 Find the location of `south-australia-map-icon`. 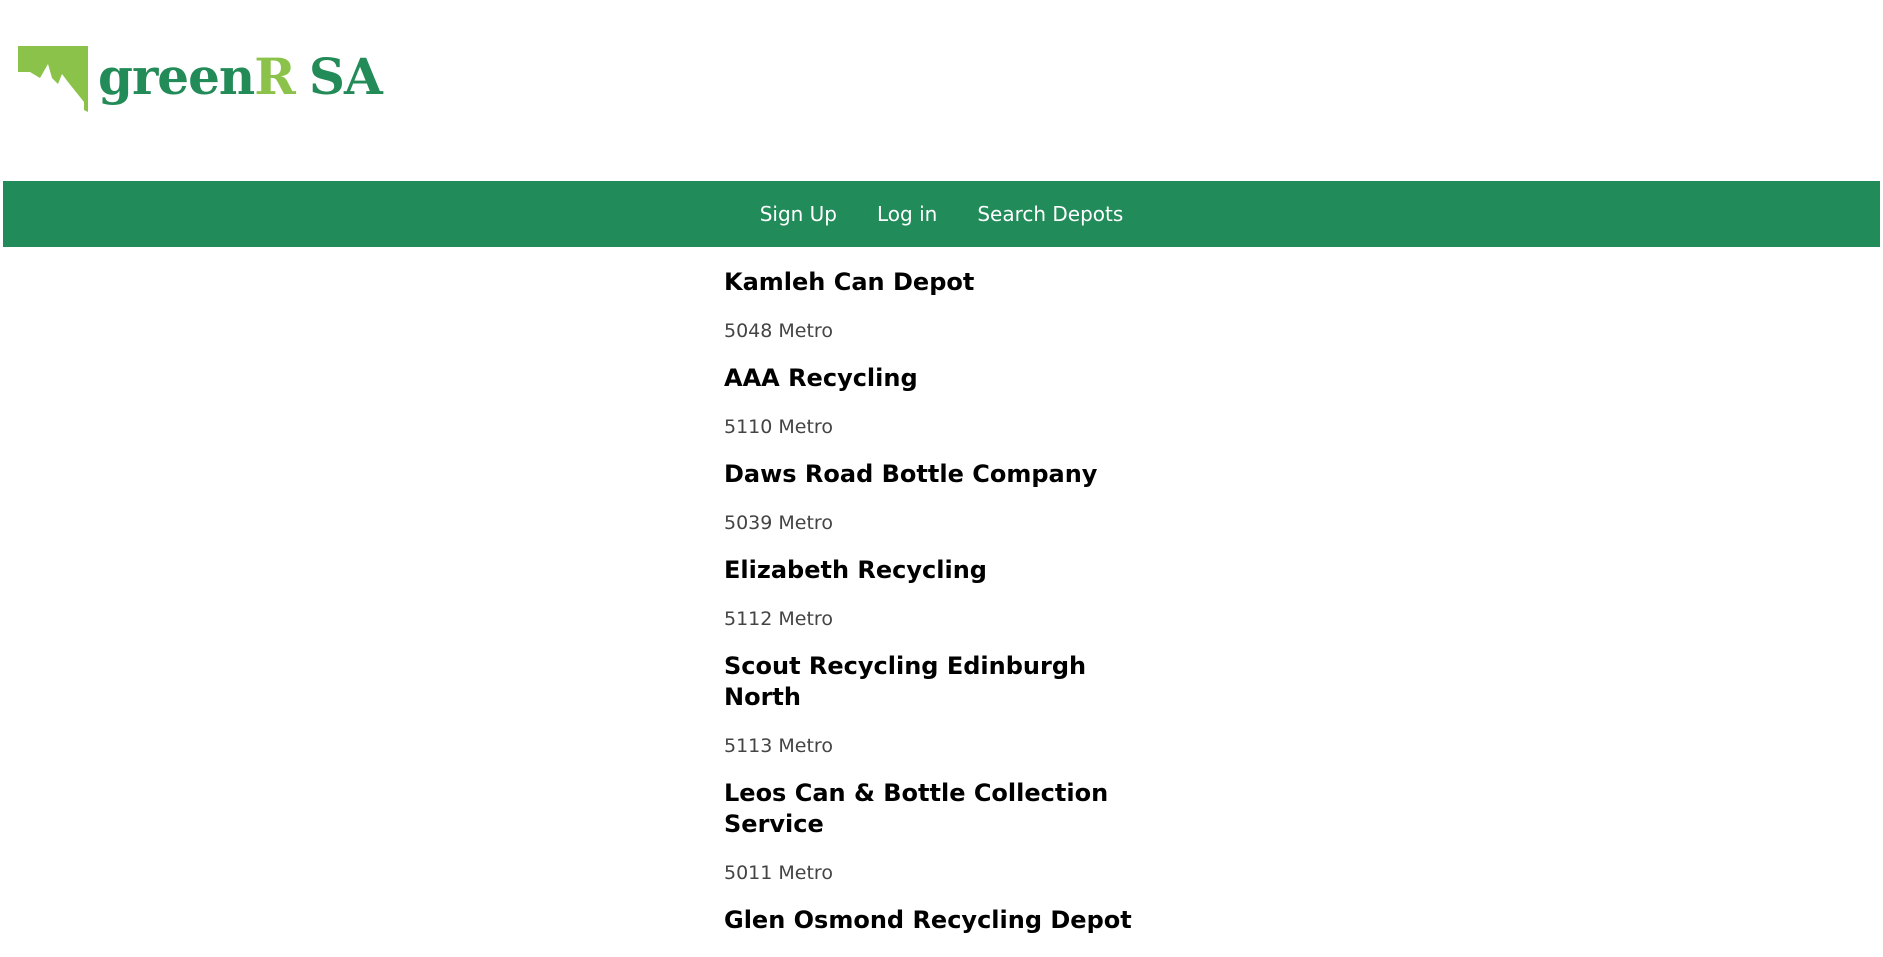

south-australia-map-icon is located at coordinates (54, 80).